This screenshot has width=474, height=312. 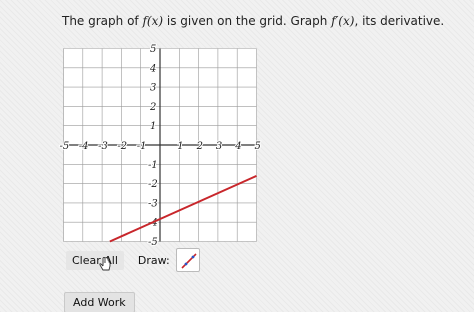 What do you see at coordinates (153, 126) in the screenshot?
I see `y-tick-label: 1` at bounding box center [153, 126].